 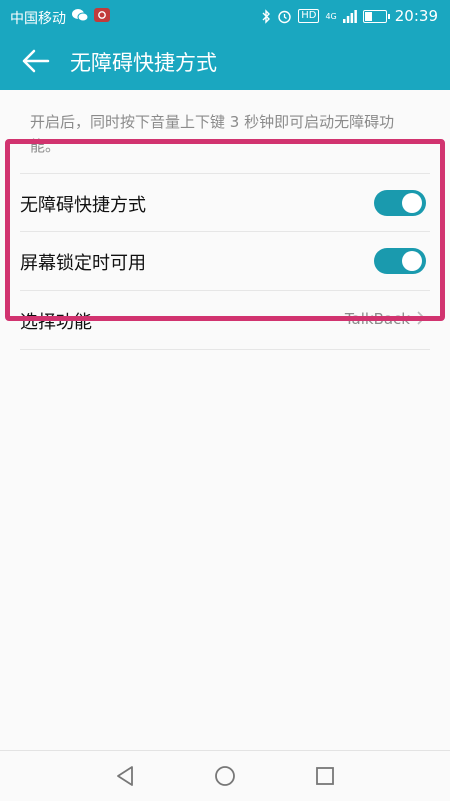 I want to click on back-arrow-icon, so click(x=36, y=61).